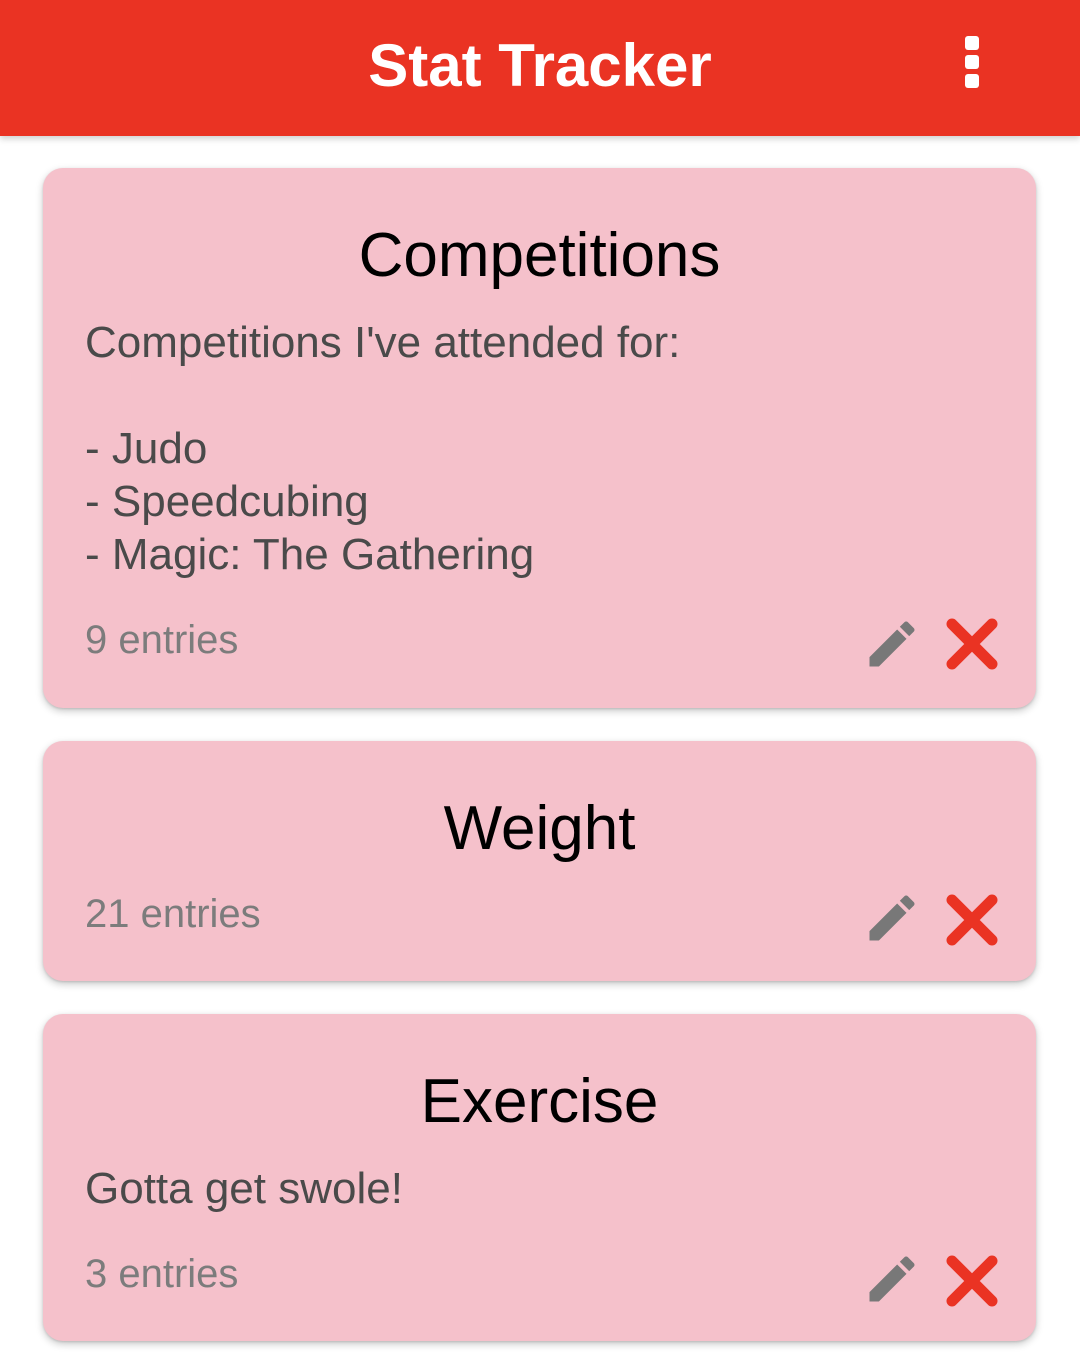 This screenshot has width=1080, height=1368. Describe the element at coordinates (244, 1188) in the screenshot. I see `card-description: Gotta get swole!` at that location.